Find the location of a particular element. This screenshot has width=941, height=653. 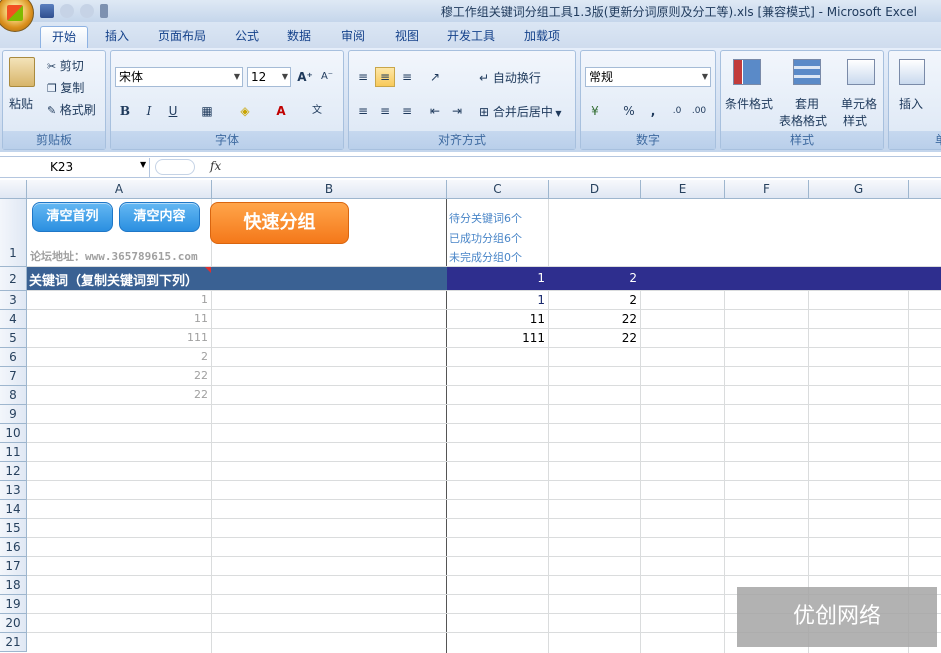

align-top-icon: ≡ is located at coordinates (363, 77).